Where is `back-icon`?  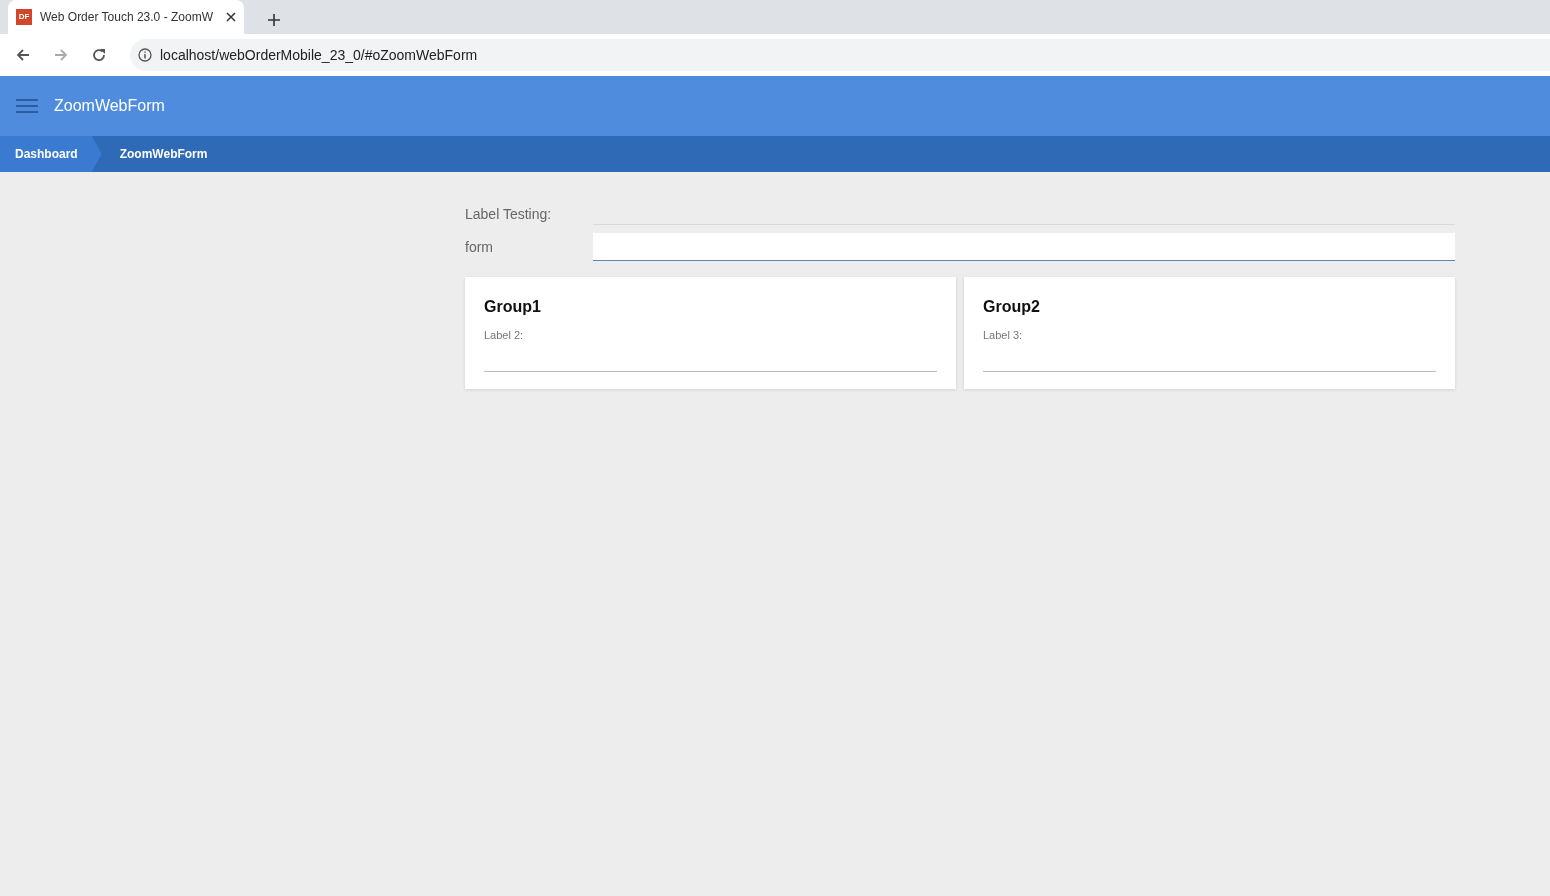
back-icon is located at coordinates (23, 55).